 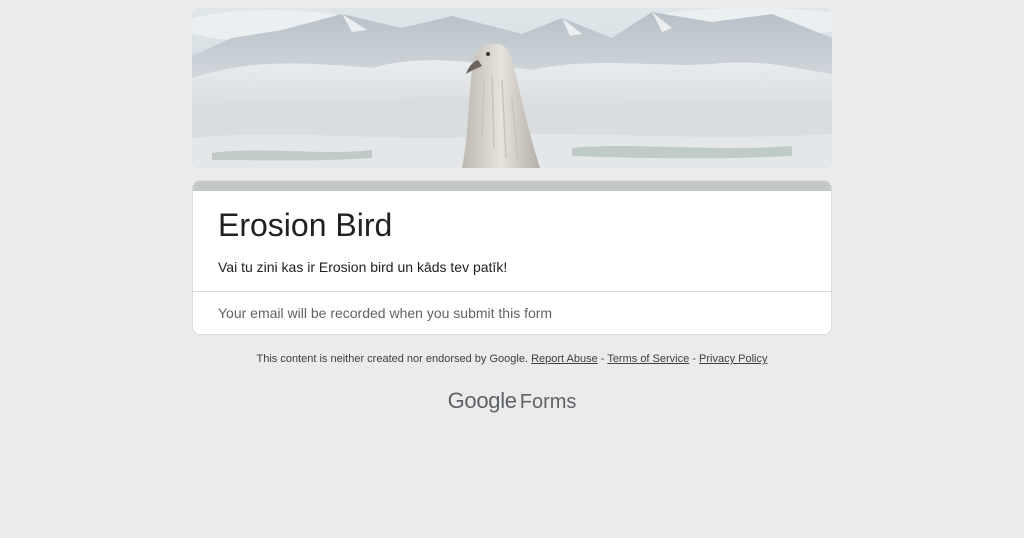 What do you see at coordinates (305, 225) in the screenshot?
I see `form-title: Erosion Bird` at bounding box center [305, 225].